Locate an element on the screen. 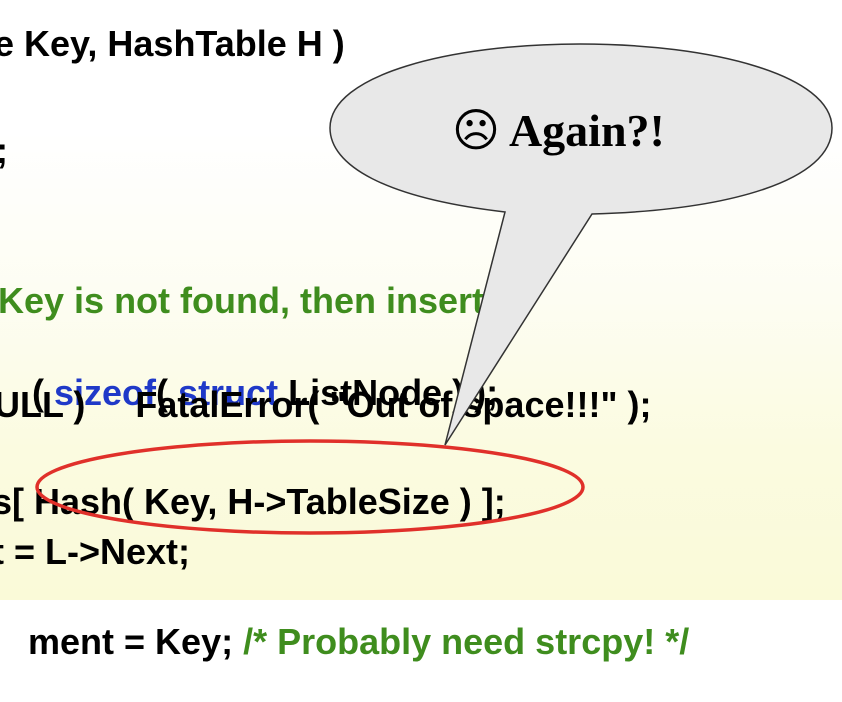  frown-face-icon: ☹ is located at coordinates (476, 130).